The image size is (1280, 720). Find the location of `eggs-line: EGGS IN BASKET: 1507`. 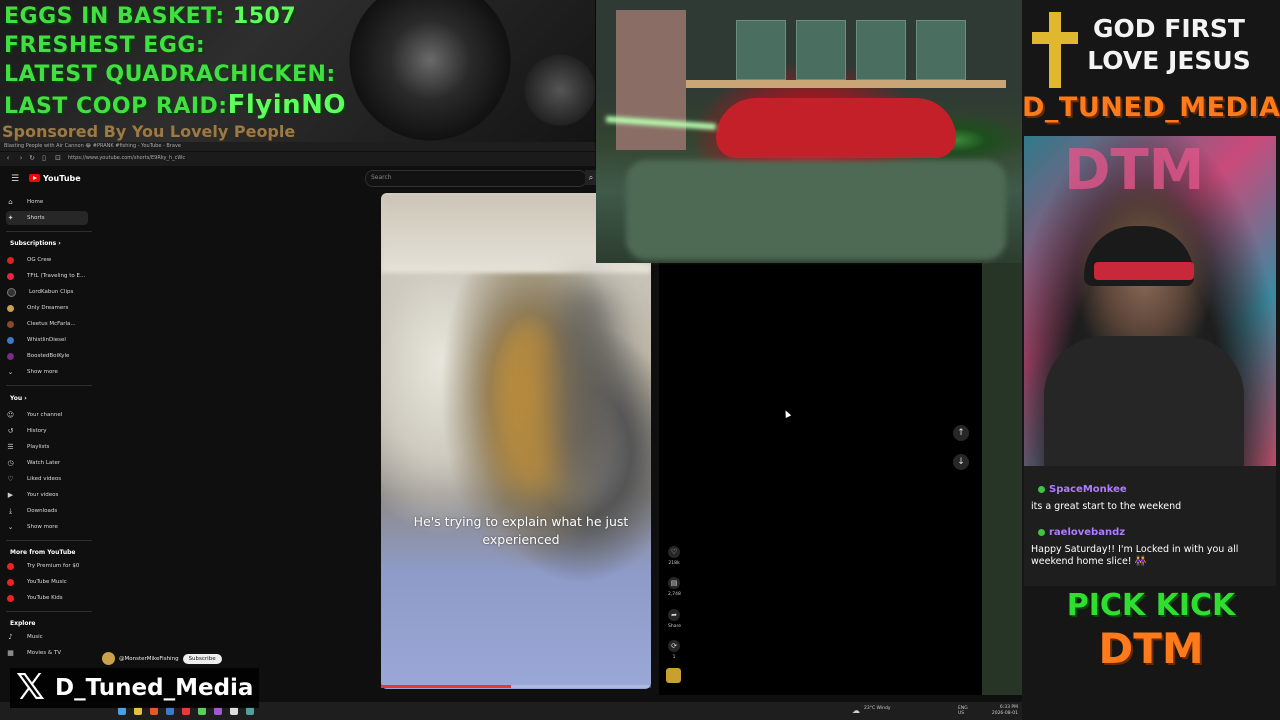

eggs-line: EGGS IN BASKET: 1507 is located at coordinates (150, 16).